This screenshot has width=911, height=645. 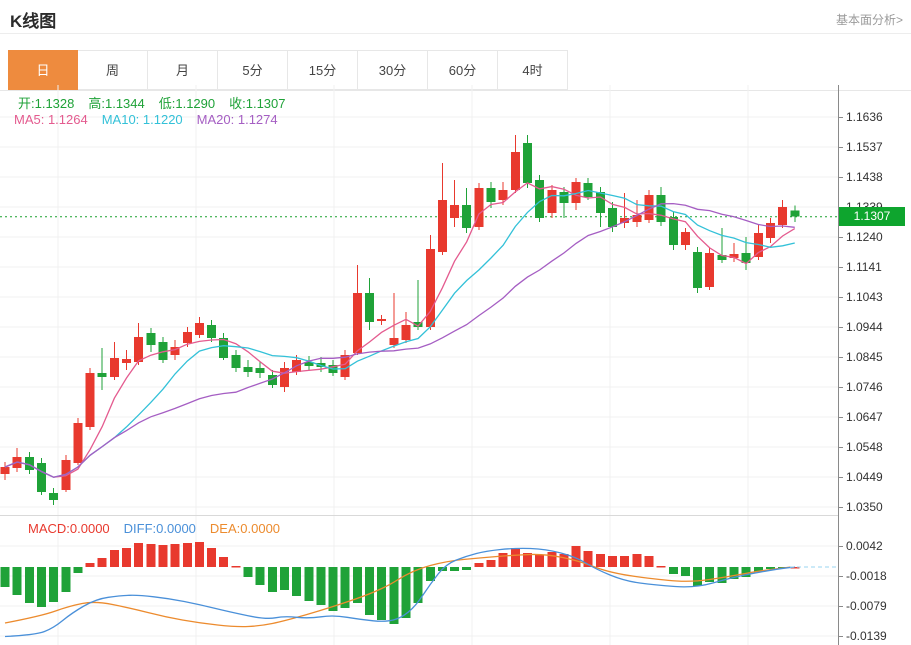 What do you see at coordinates (43, 70) in the screenshot?
I see `tab-day: 日` at bounding box center [43, 70].